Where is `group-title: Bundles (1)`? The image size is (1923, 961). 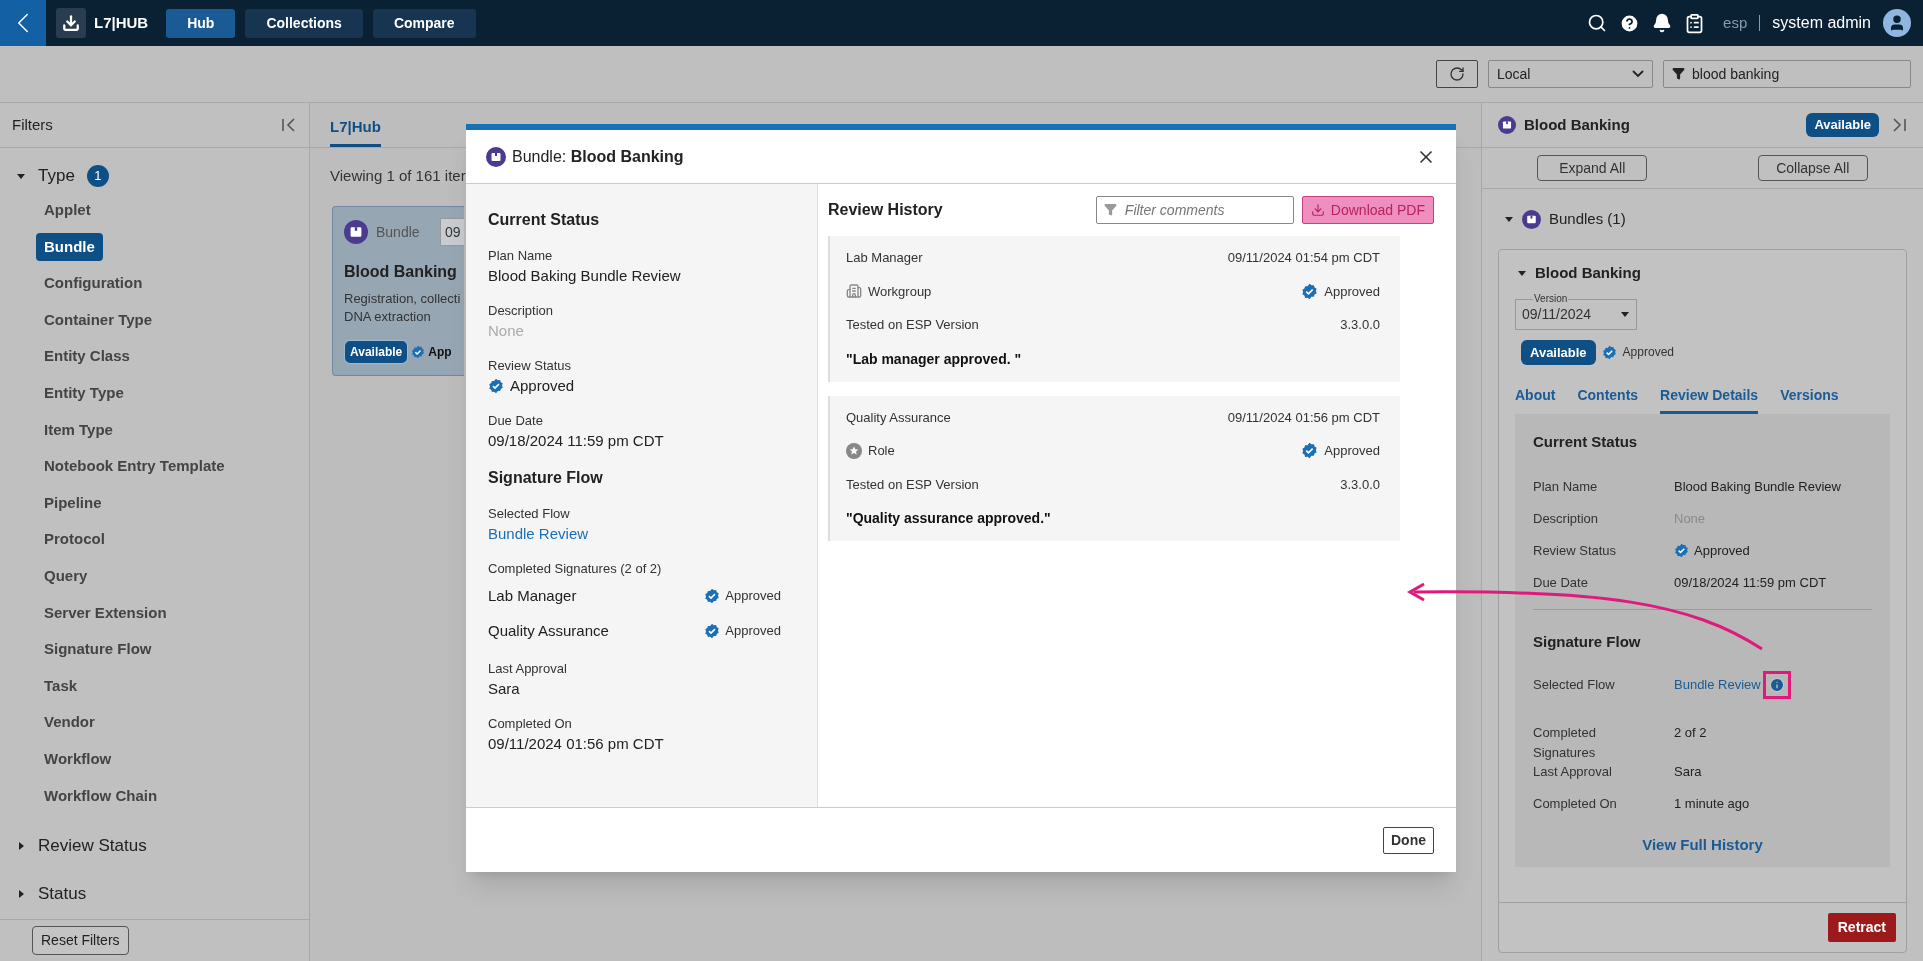 group-title: Bundles (1) is located at coordinates (1587, 219).